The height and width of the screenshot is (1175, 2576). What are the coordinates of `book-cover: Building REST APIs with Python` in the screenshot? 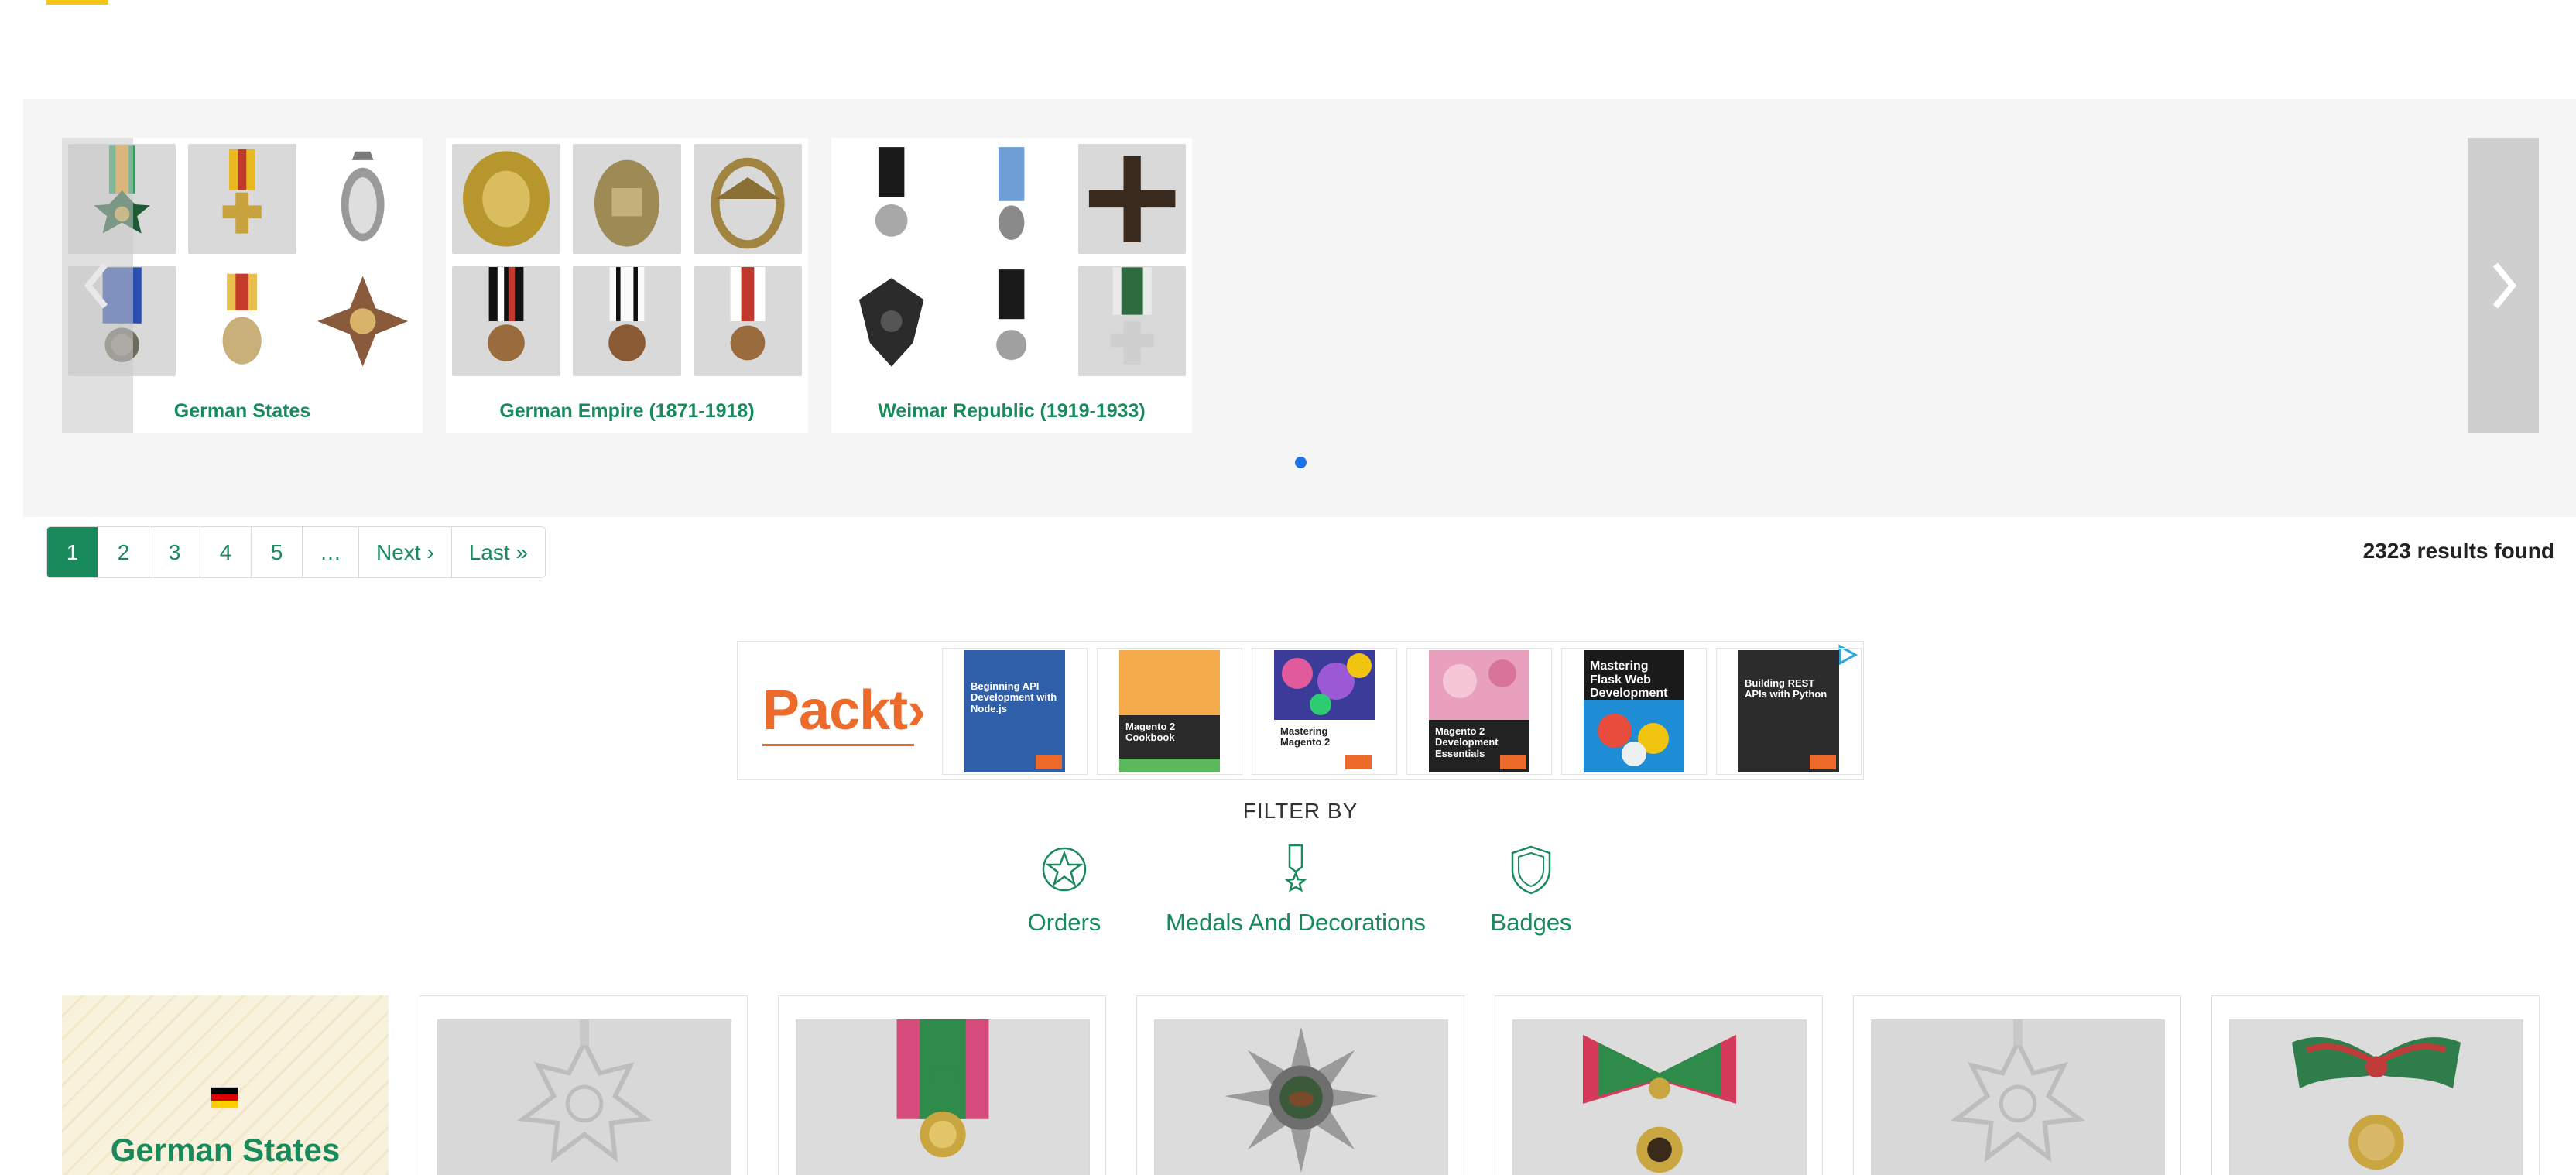 It's located at (1789, 711).